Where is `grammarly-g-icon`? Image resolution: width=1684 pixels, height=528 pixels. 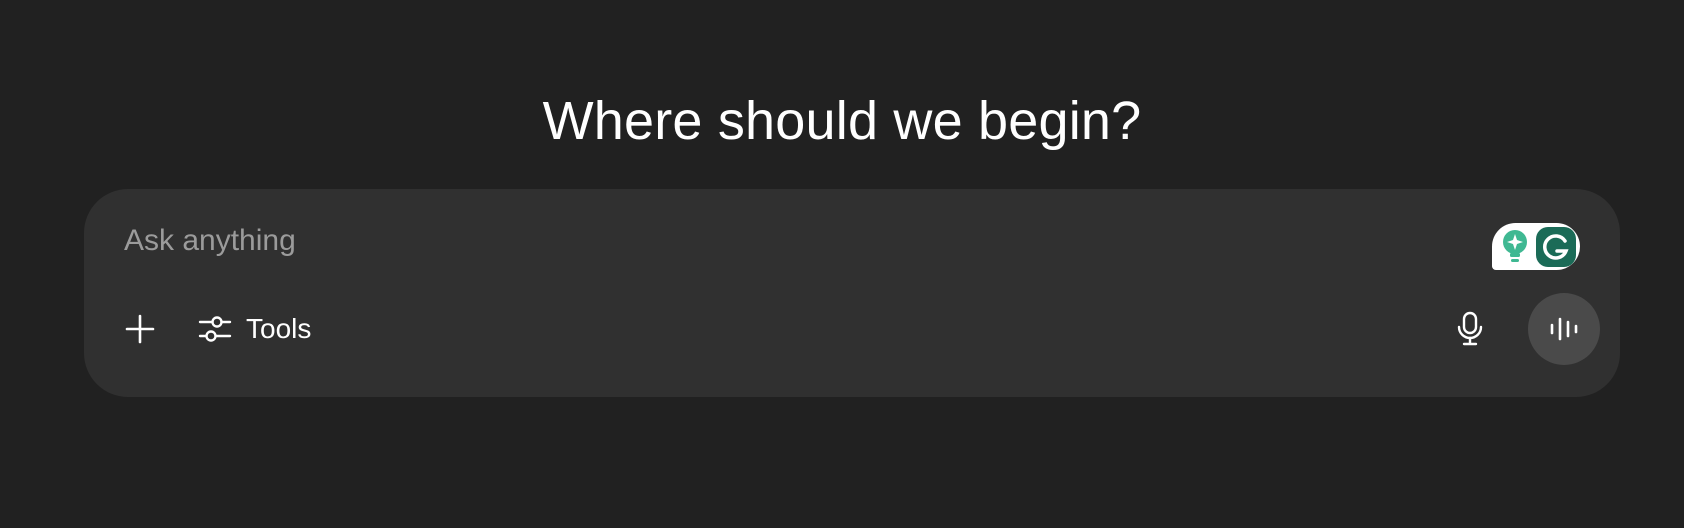 grammarly-g-icon is located at coordinates (1556, 246).